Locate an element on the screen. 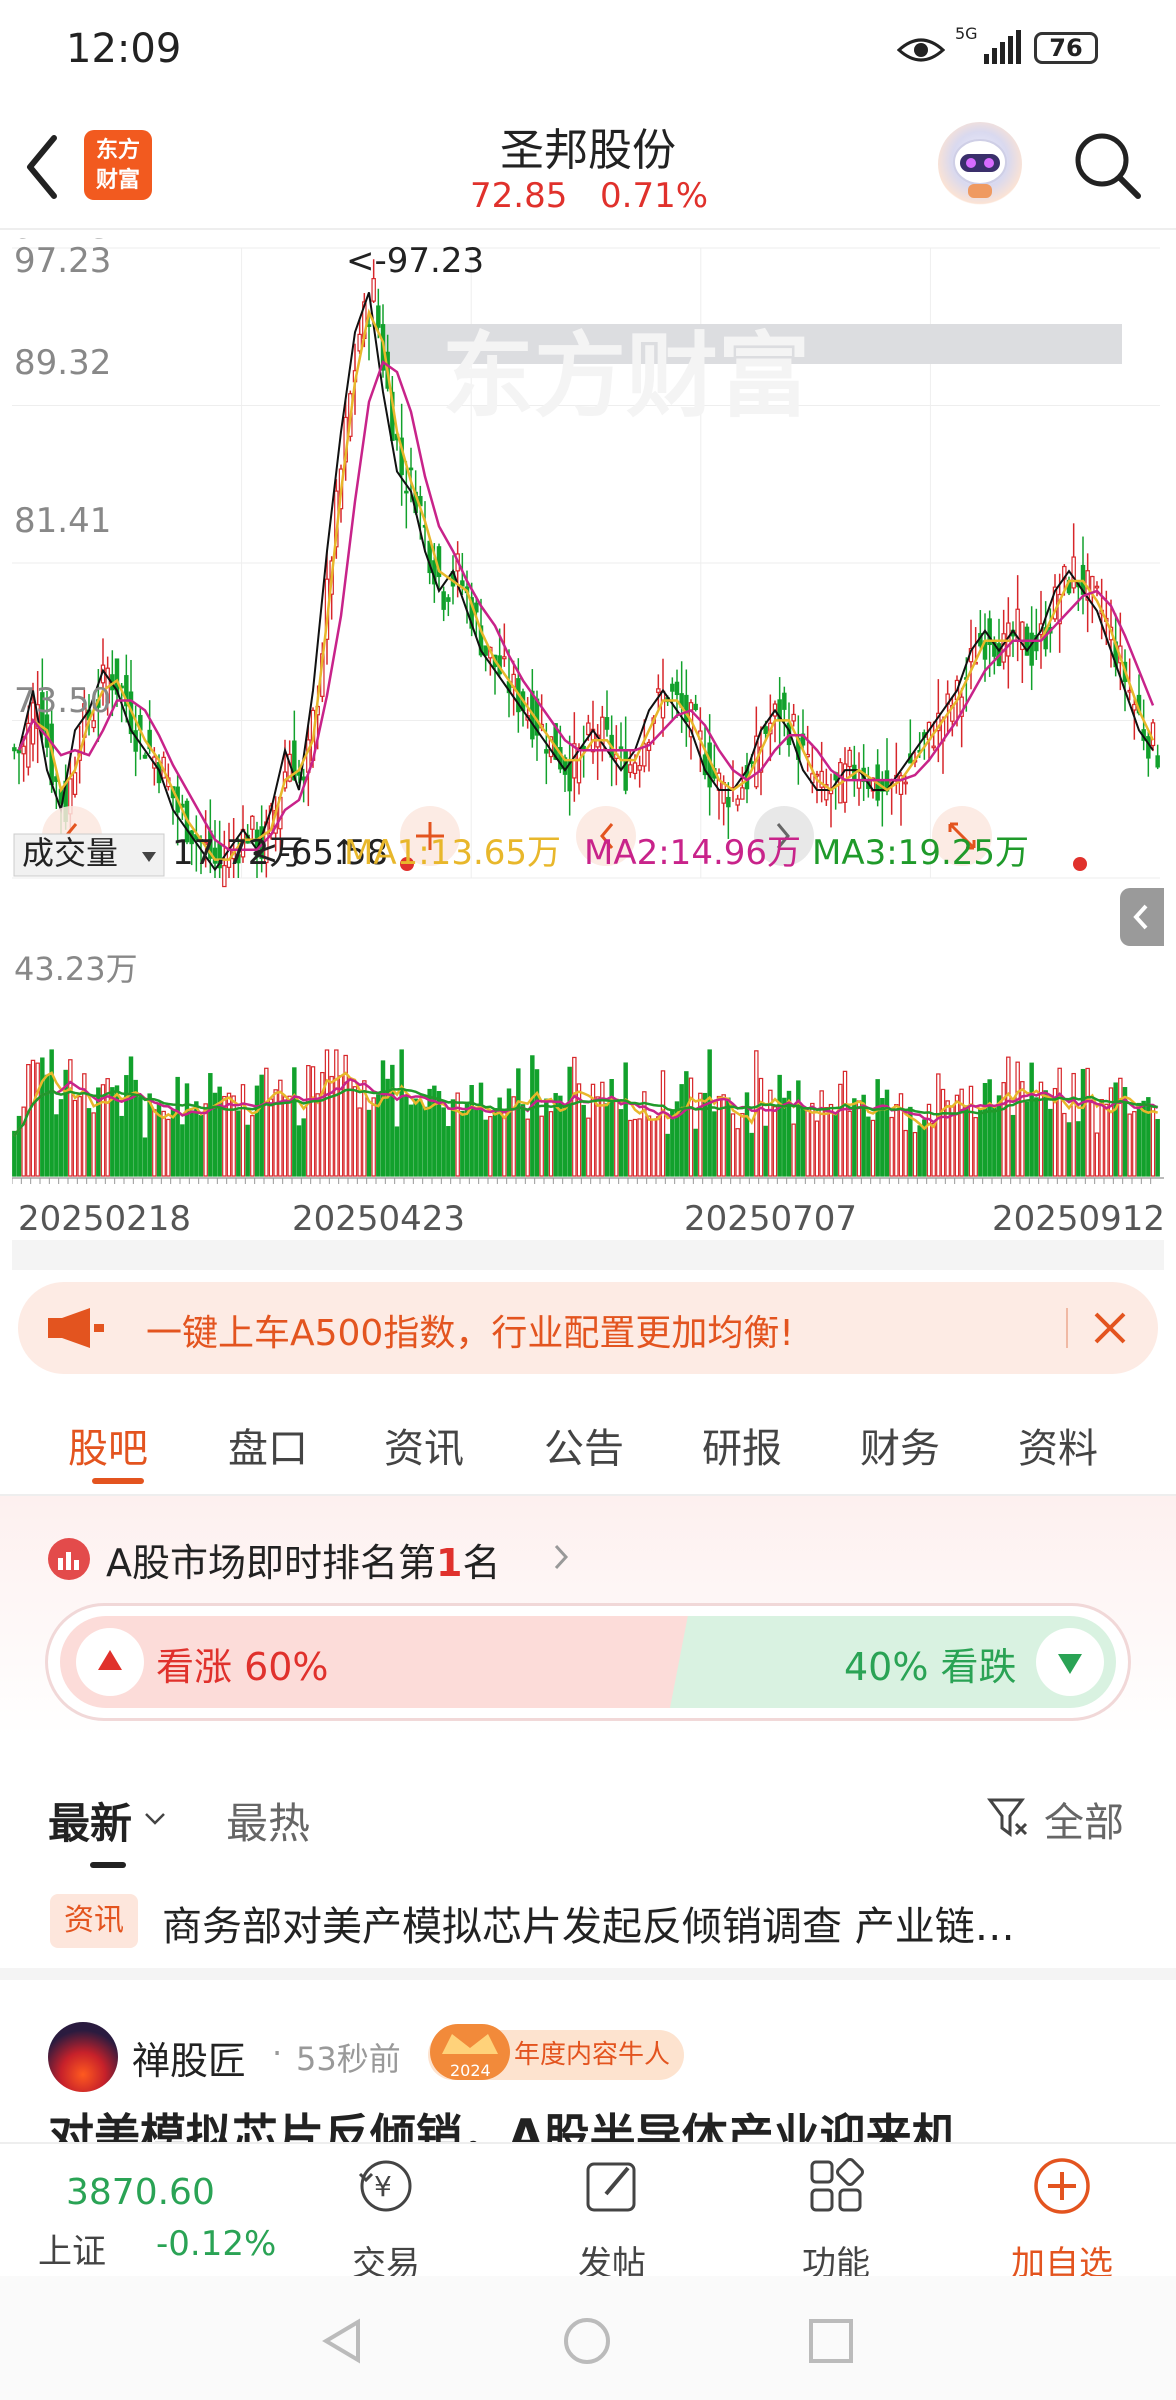  tab-announcements: 公告 is located at coordinates (584, 1445).